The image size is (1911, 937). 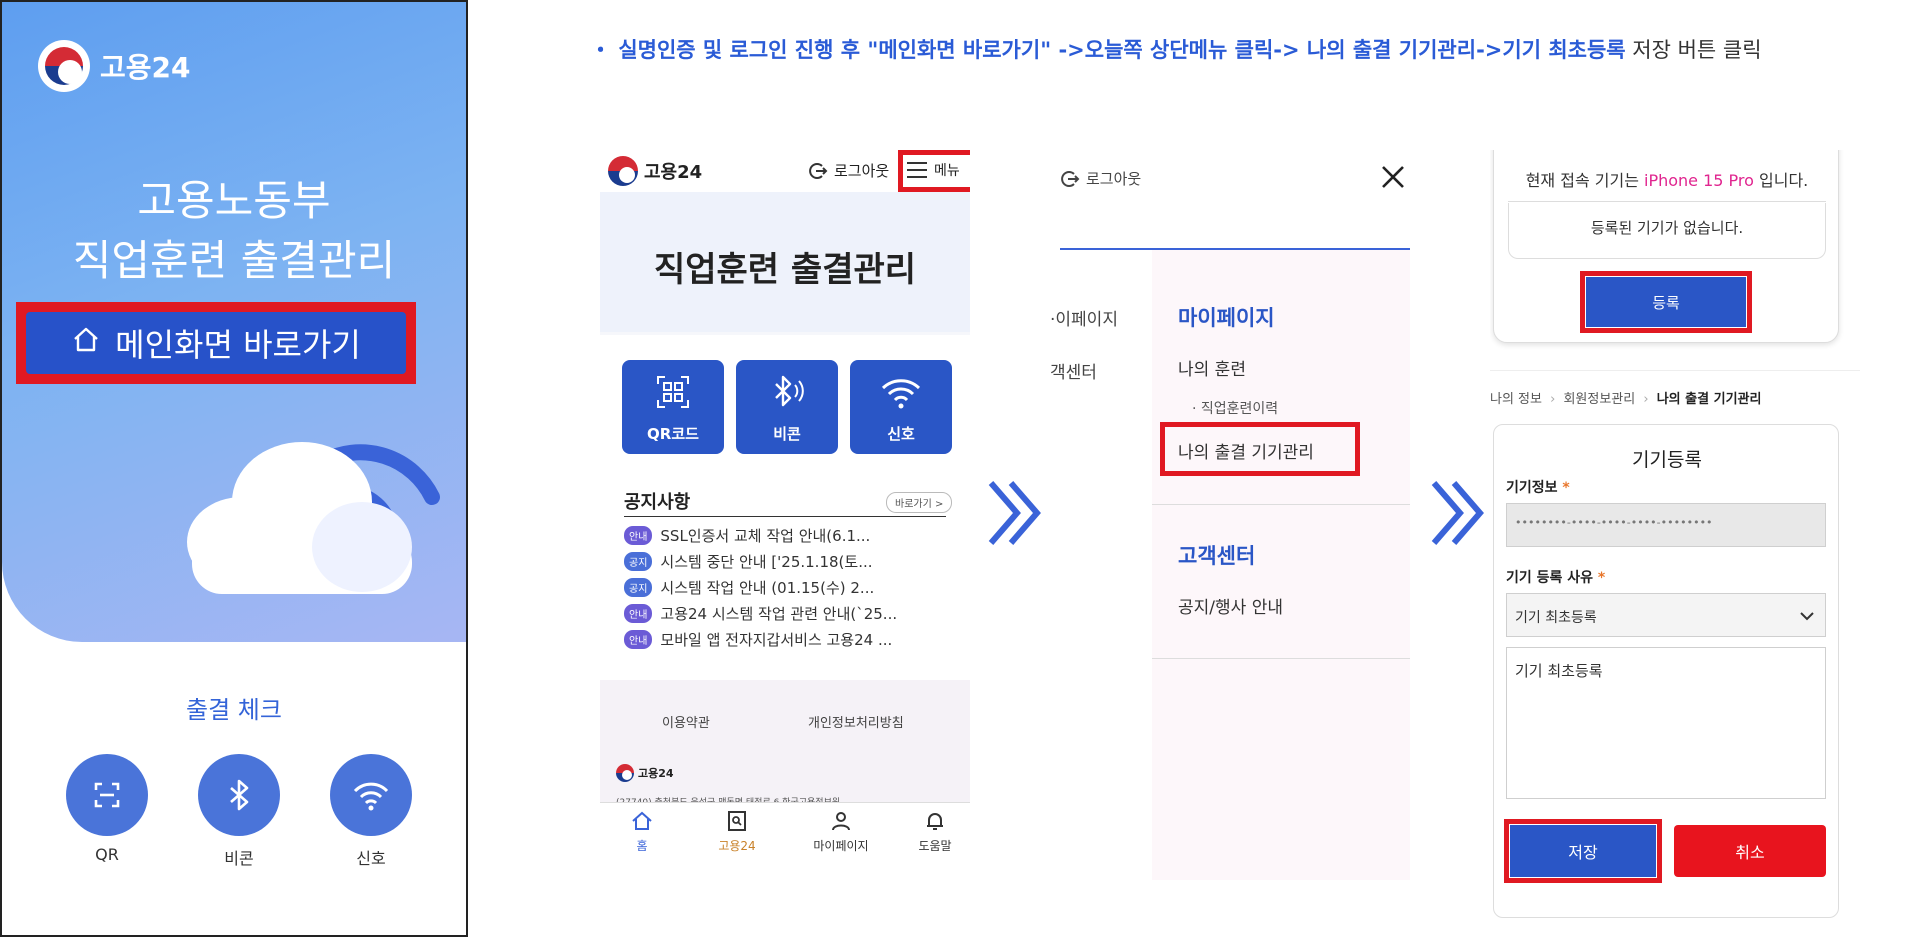 I want to click on person-icon, so click(x=841, y=821).